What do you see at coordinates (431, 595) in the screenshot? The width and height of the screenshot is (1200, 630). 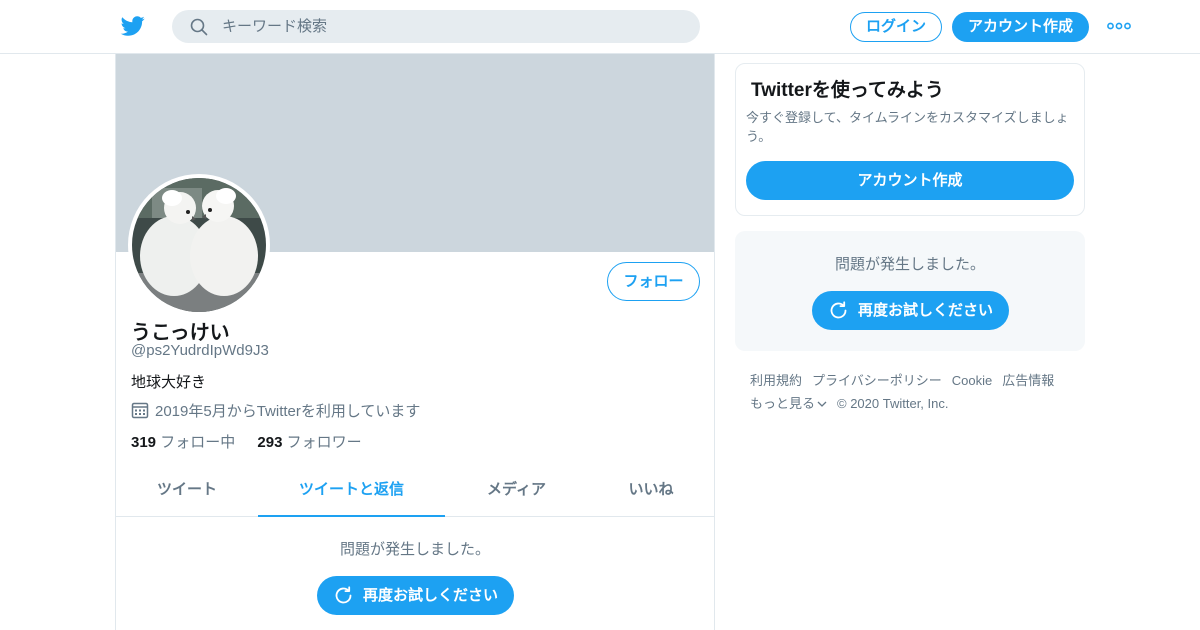 I see `timeline-retry-label: 再度お試しください` at bounding box center [431, 595].